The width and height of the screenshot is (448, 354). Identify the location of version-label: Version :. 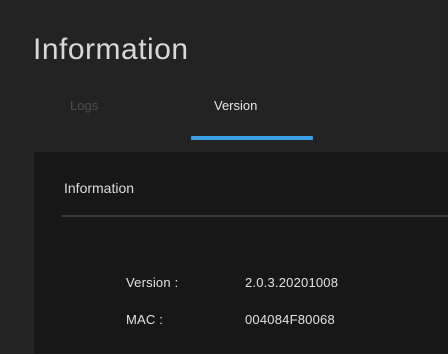
(152, 282).